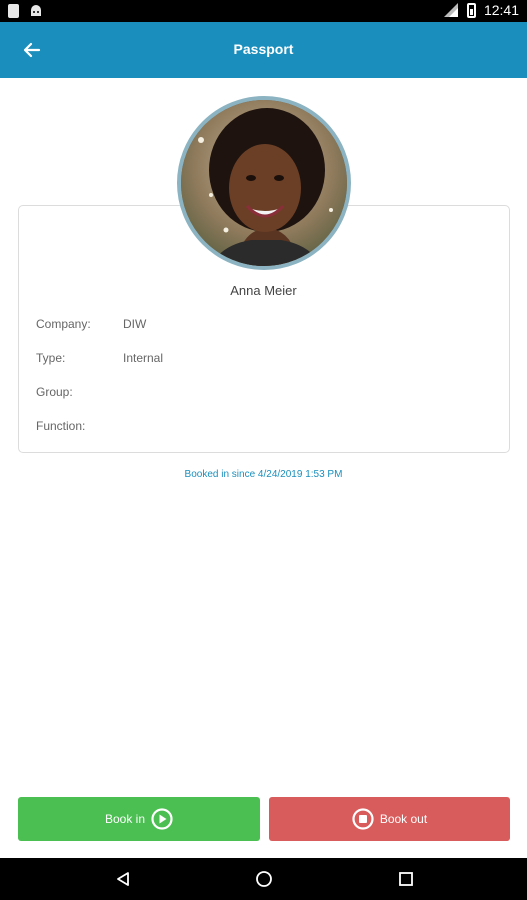 The image size is (527, 900). I want to click on nav-home-button, so click(264, 879).